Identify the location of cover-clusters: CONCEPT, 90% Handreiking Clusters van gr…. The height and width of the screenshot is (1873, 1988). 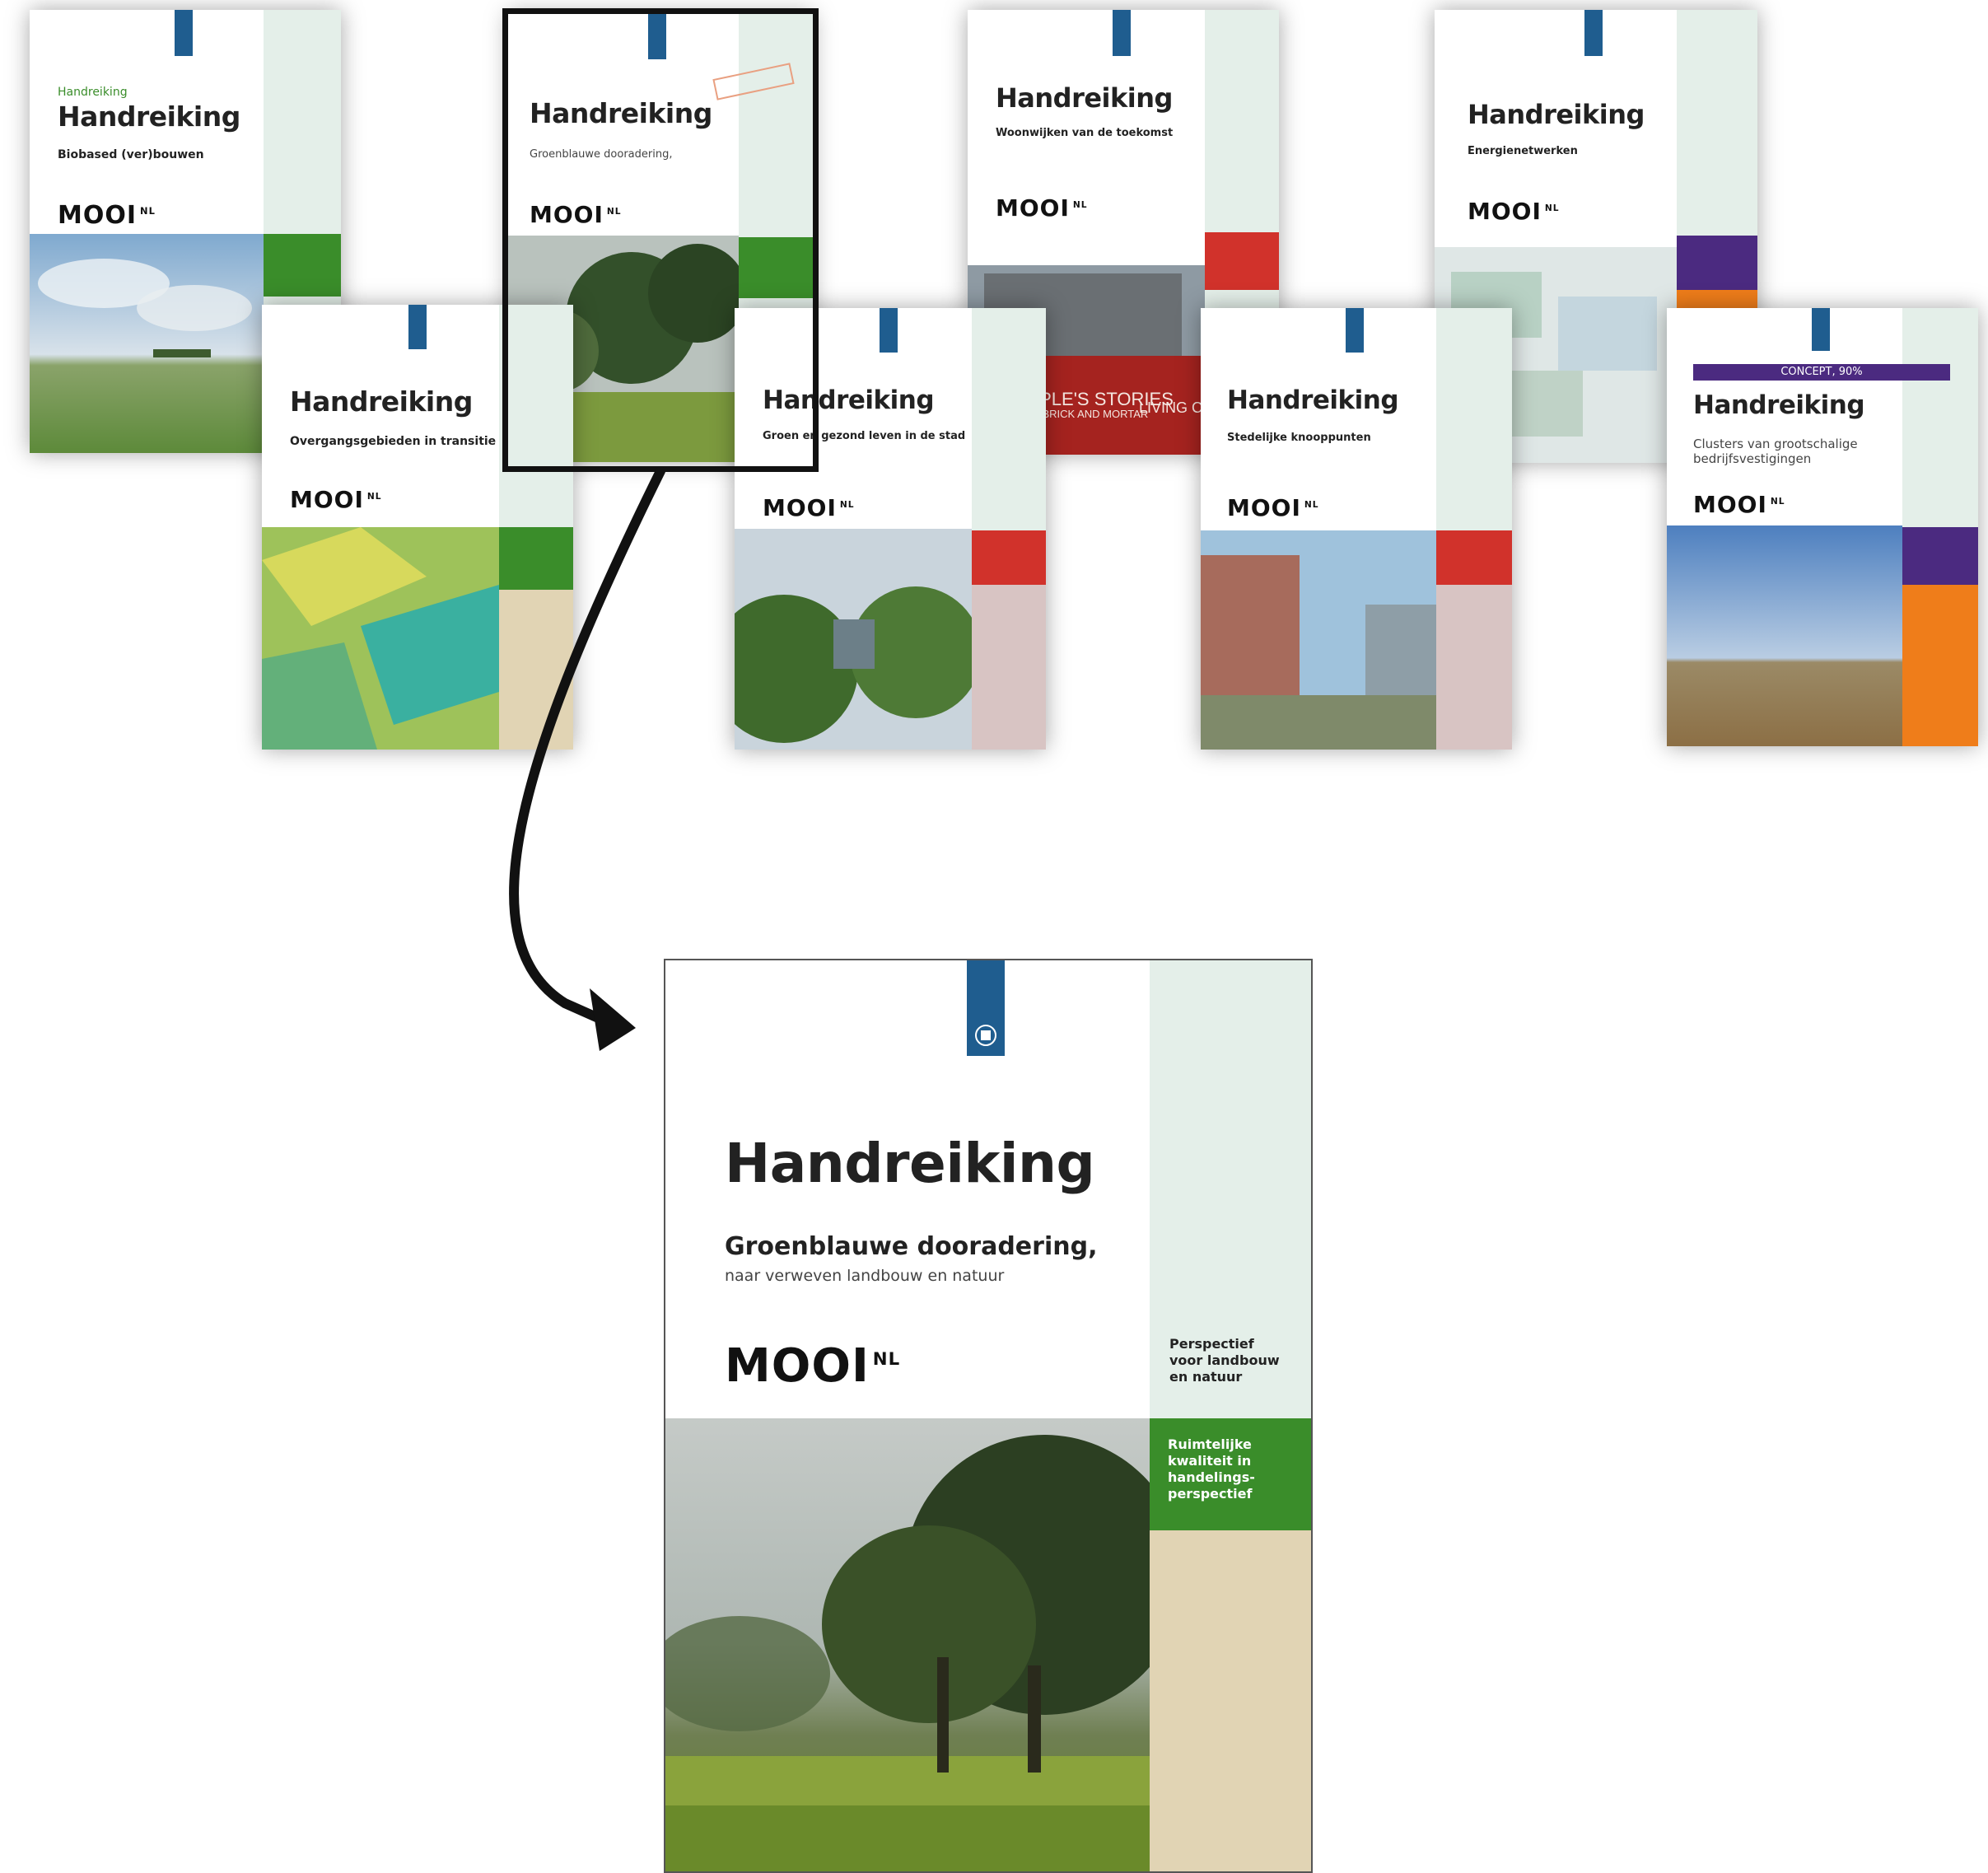
(1822, 527).